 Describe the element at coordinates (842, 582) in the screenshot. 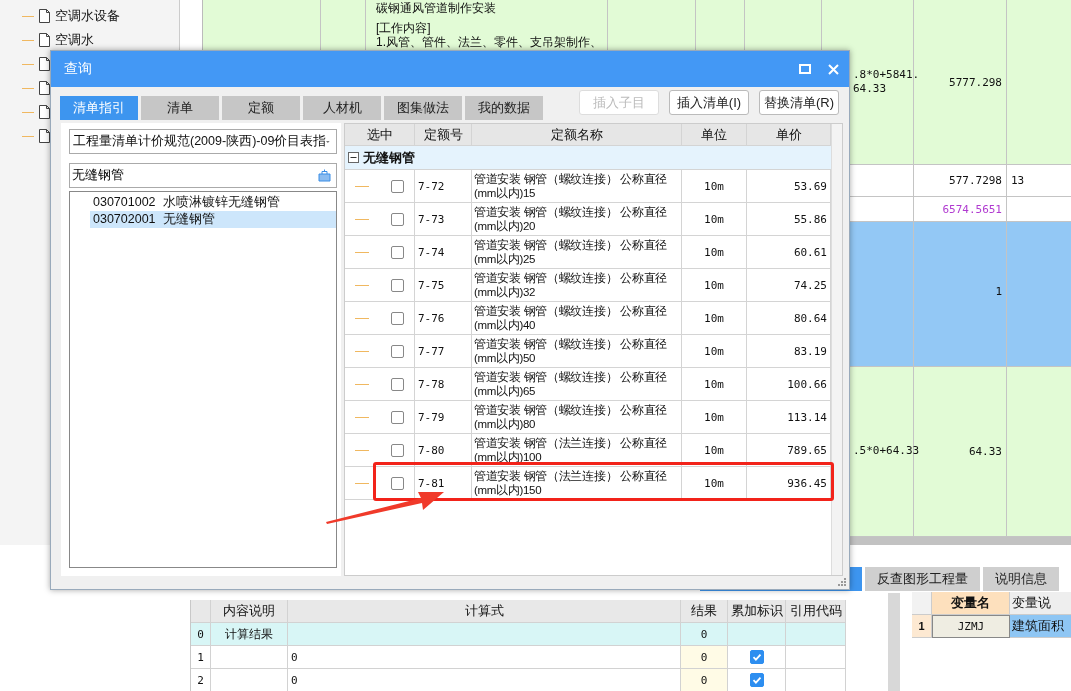

I see `resize-grip` at that location.